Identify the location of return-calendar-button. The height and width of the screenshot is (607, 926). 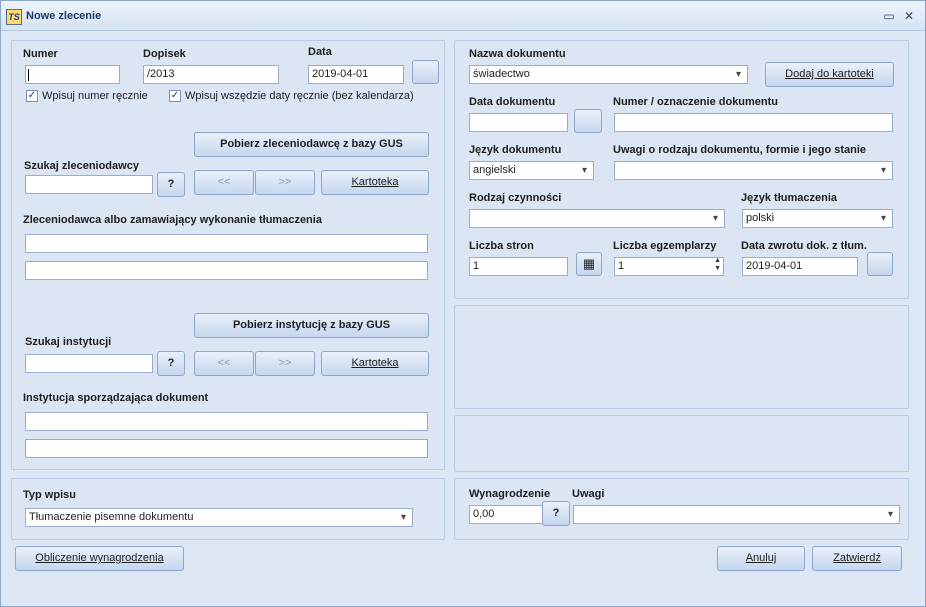
(880, 264).